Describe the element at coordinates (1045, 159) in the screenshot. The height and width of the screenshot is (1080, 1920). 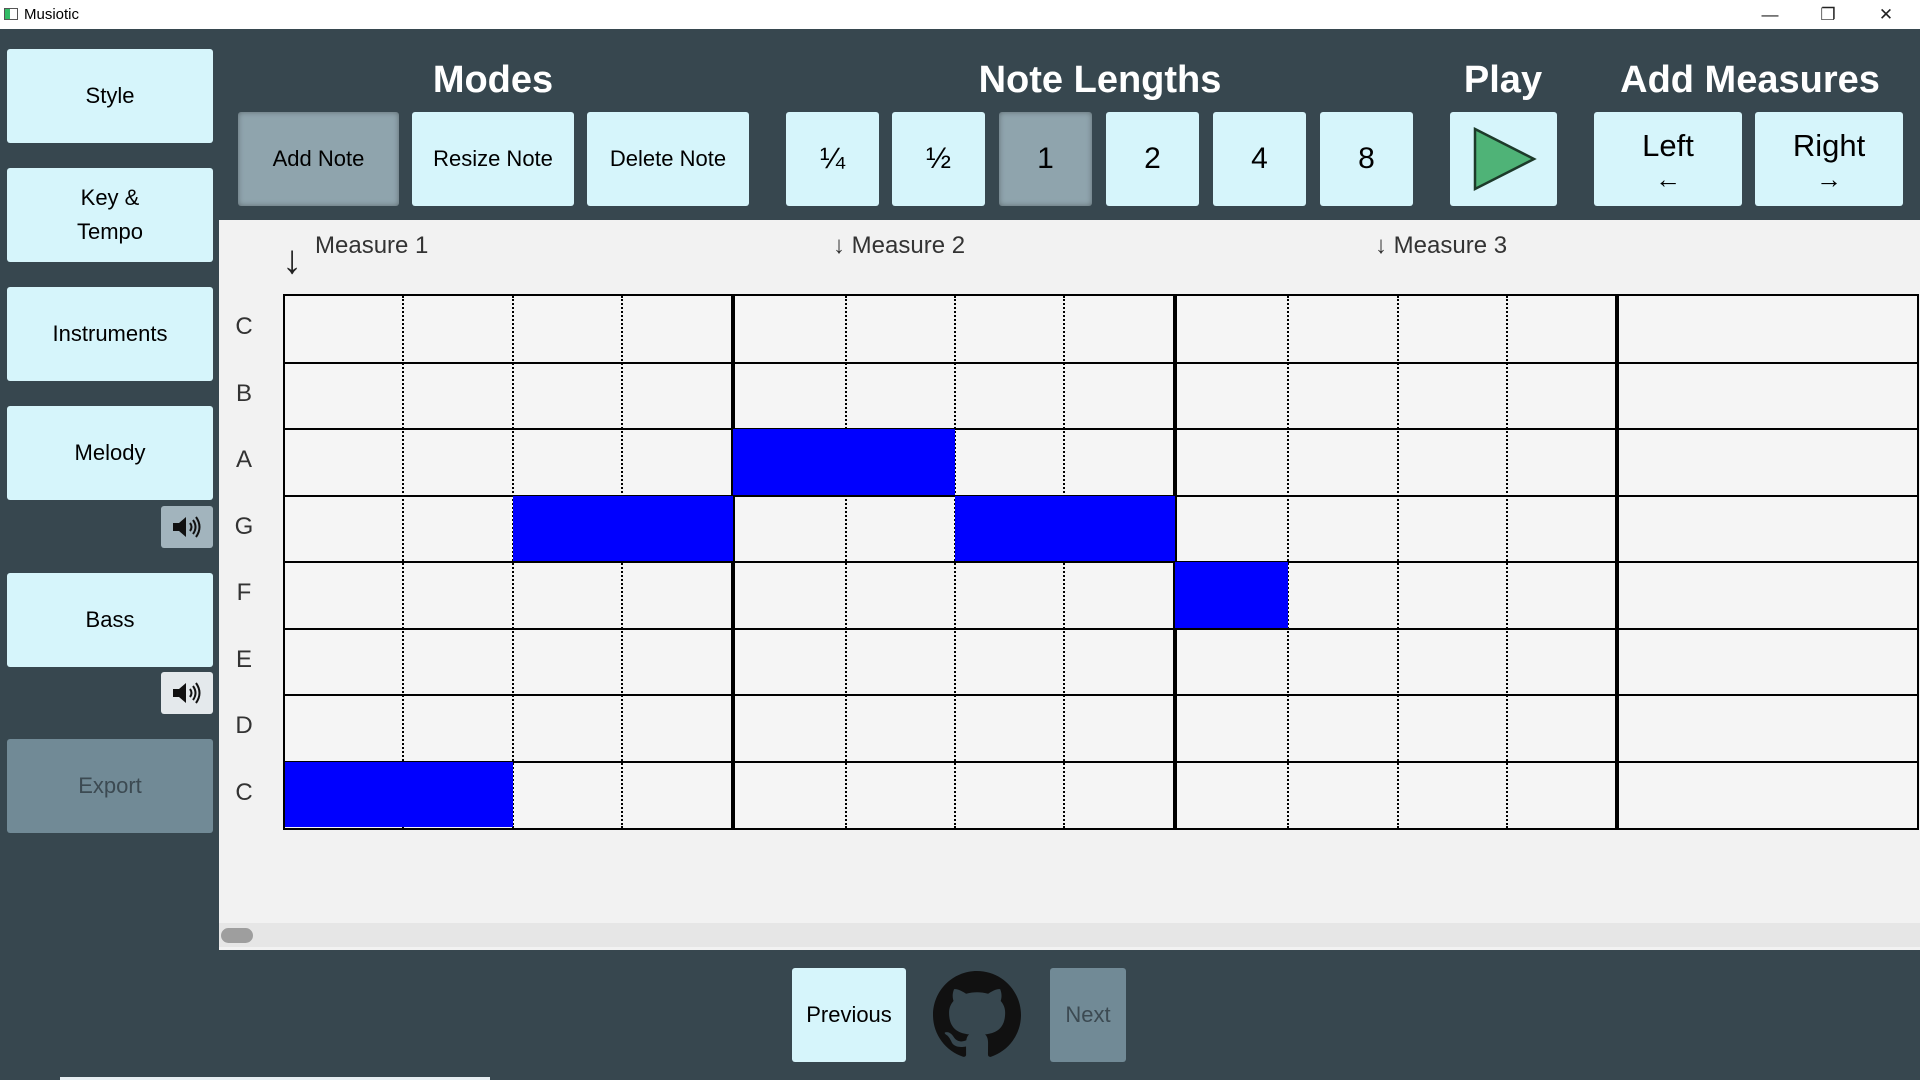
I see `length-1-button: 1` at that location.